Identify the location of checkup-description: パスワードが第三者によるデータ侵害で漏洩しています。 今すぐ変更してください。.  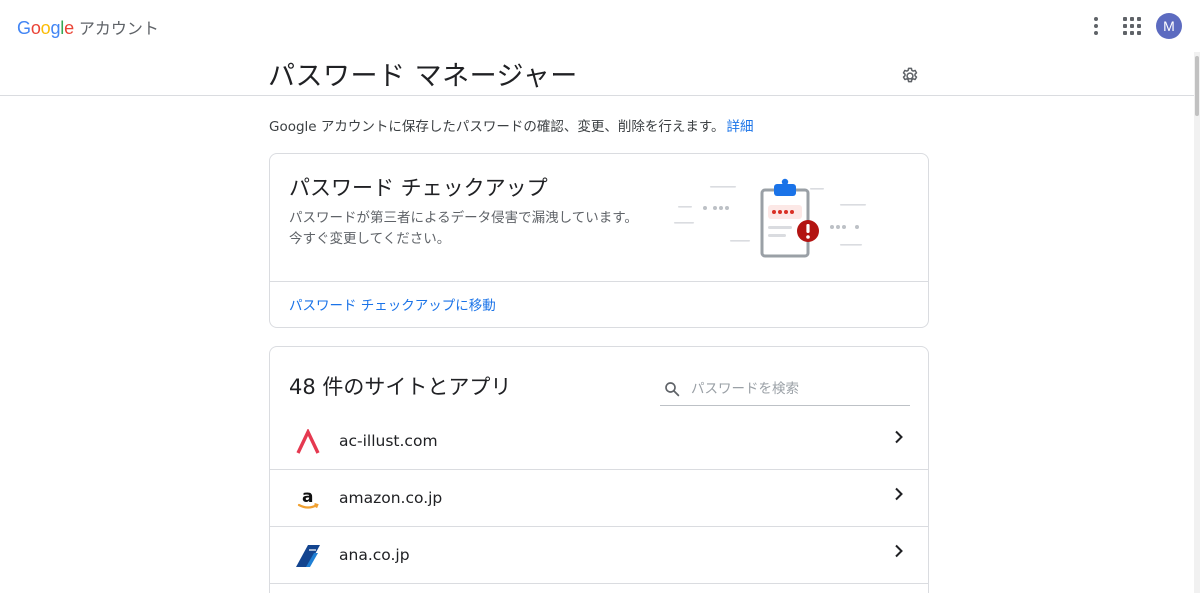
(479, 229).